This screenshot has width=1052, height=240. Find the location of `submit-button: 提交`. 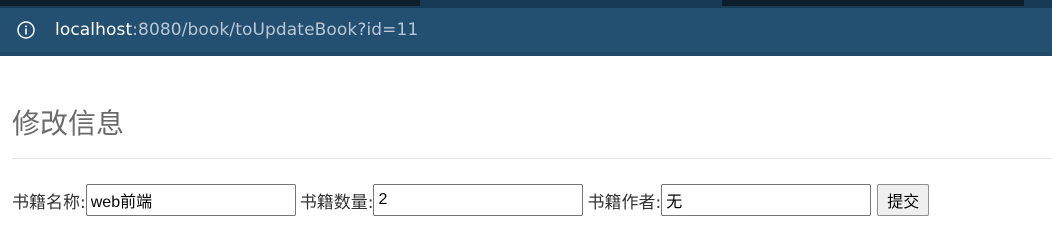

submit-button: 提交 is located at coordinates (903, 200).